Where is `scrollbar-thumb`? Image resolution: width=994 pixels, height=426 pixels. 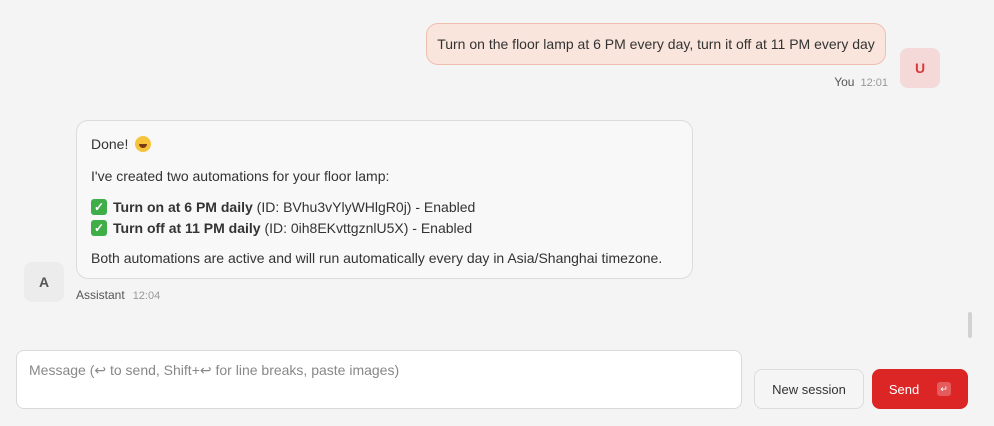
scrollbar-thumb is located at coordinates (970, 325).